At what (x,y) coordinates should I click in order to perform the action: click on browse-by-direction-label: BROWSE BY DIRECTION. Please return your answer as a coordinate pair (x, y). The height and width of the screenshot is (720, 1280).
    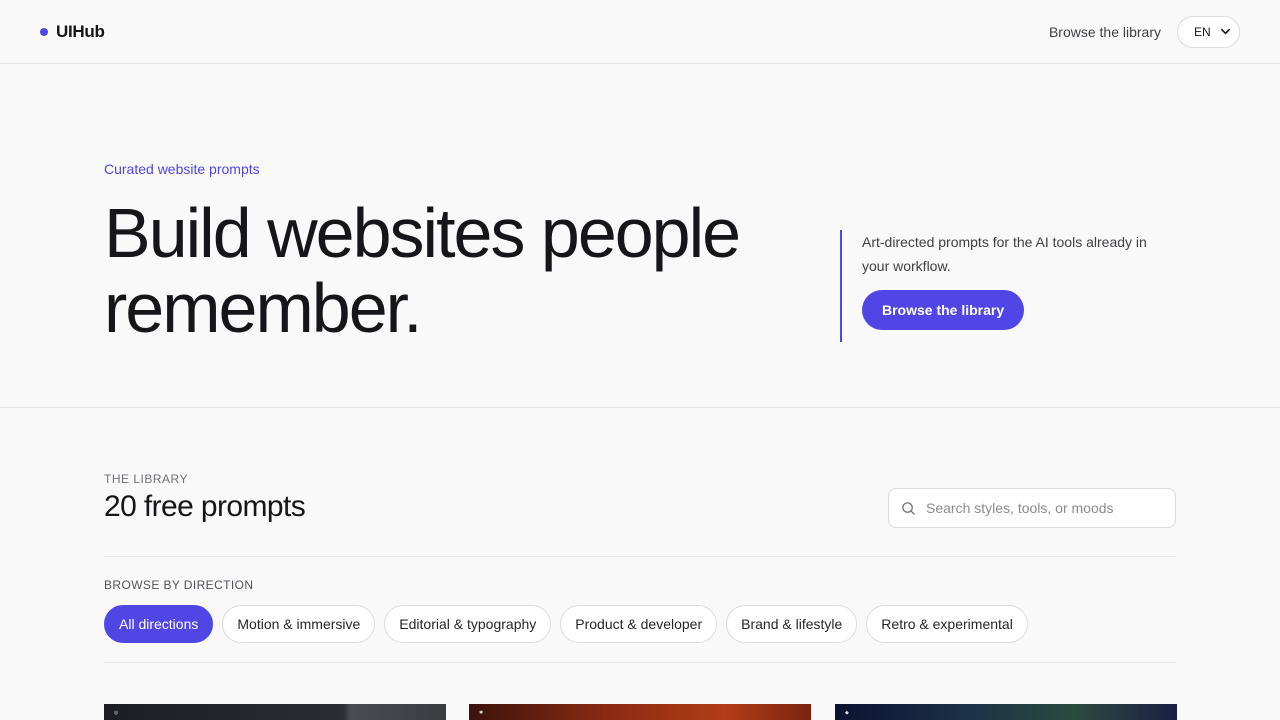
    Looking at the image, I should click on (179, 585).